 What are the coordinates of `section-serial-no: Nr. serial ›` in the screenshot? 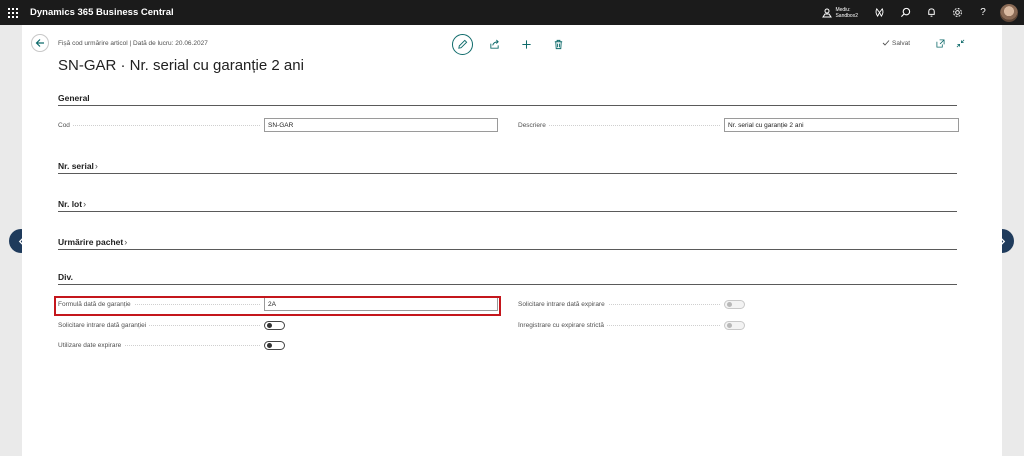 It's located at (507, 166).